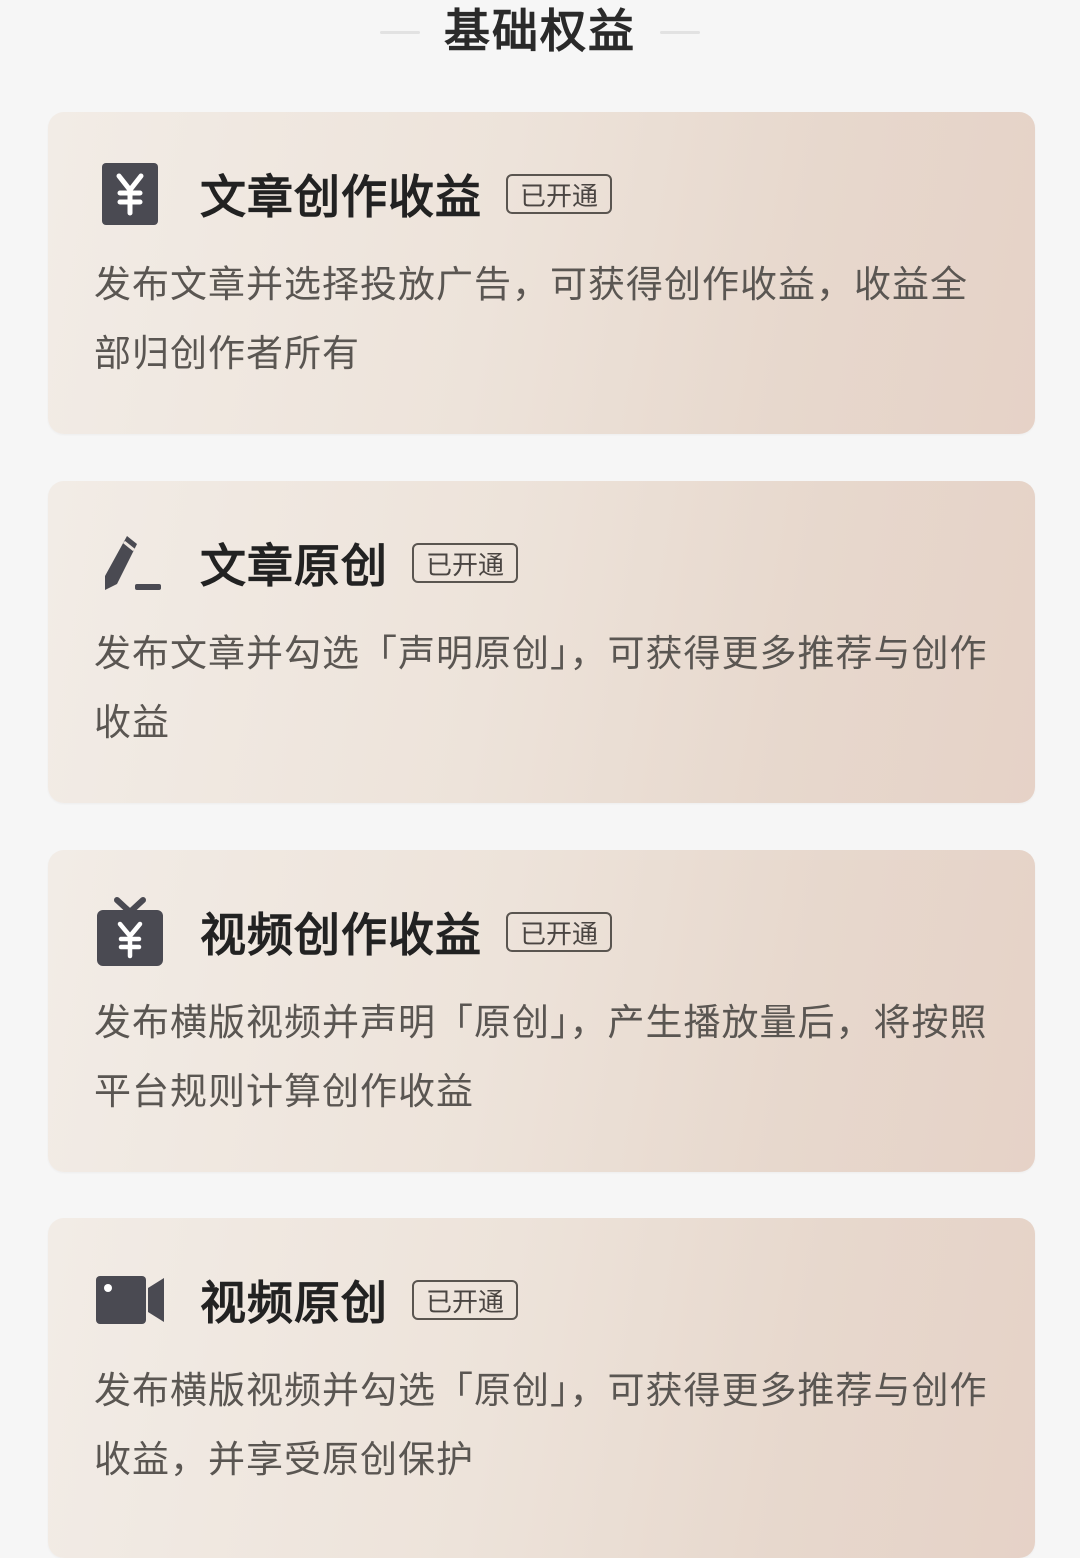 The height and width of the screenshot is (1558, 1080). I want to click on card-header: 文章创作收益 已开通, so click(353, 194).